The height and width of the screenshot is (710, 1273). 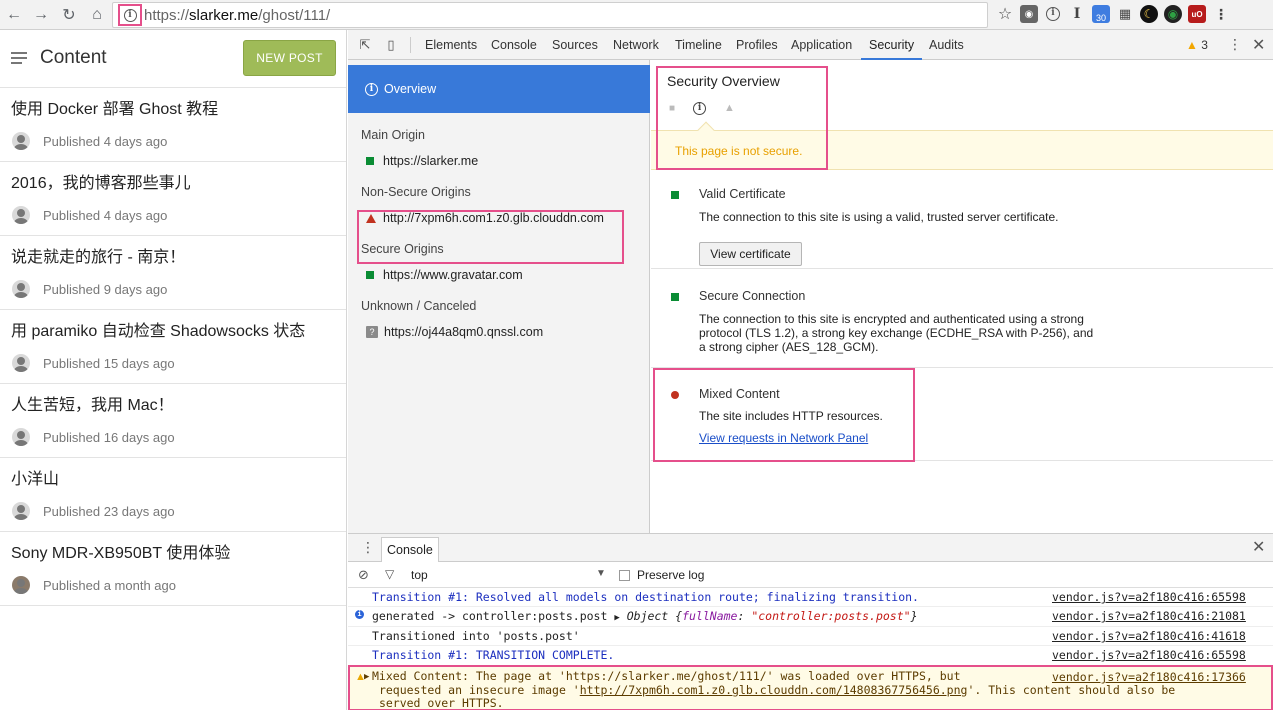 I want to click on post-meta: Published a month ago, so click(x=173, y=585).